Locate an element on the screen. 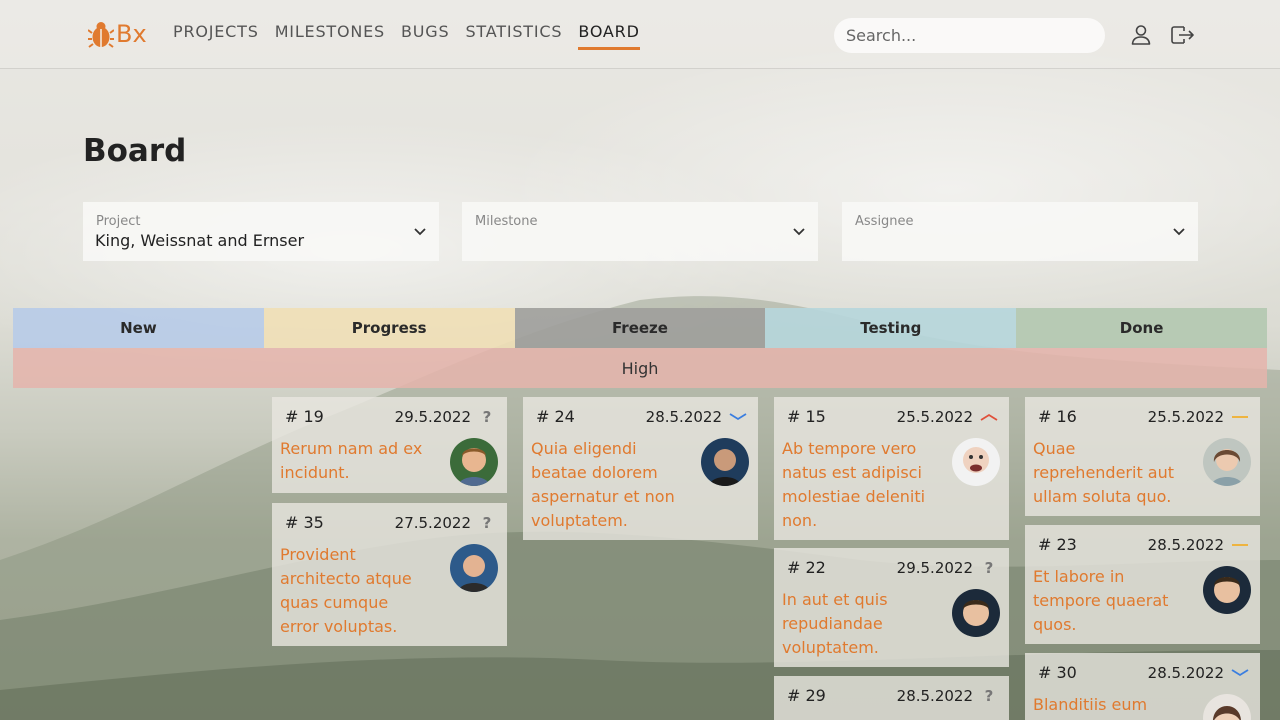 This screenshot has height=720, width=1280. column-new: New is located at coordinates (138, 328).